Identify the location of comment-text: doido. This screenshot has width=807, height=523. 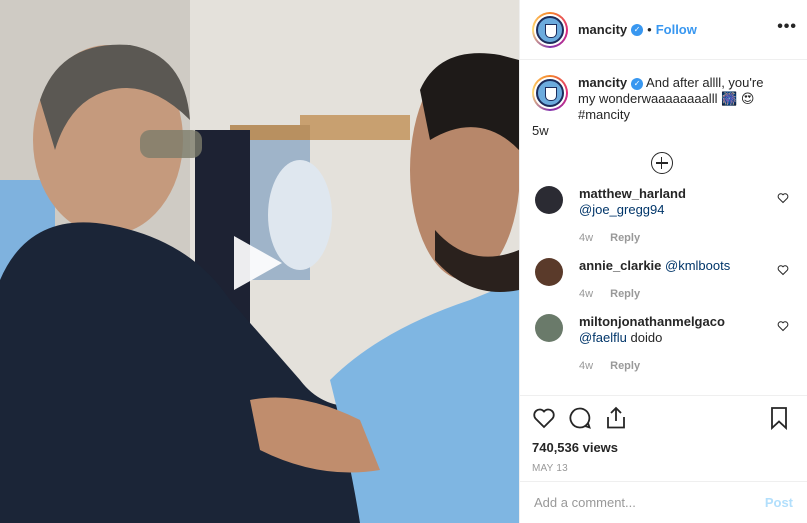
(646, 337).